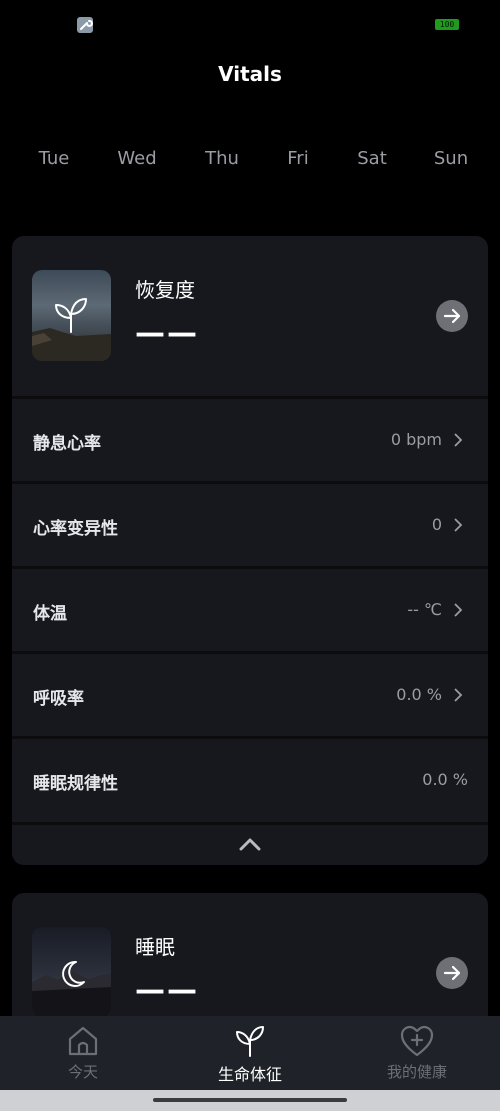  I want to click on gesture-bar, so click(250, 1100).